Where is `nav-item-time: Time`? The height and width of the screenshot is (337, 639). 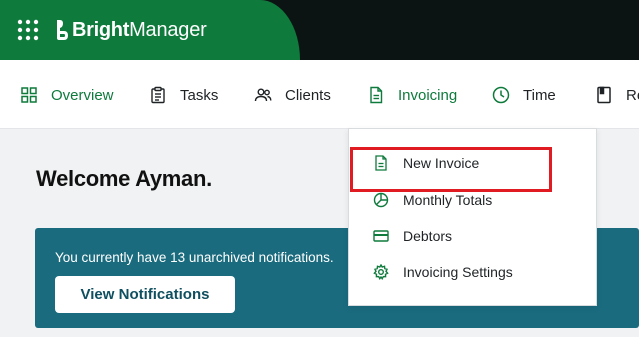
nav-item-time: Time is located at coordinates (524, 95).